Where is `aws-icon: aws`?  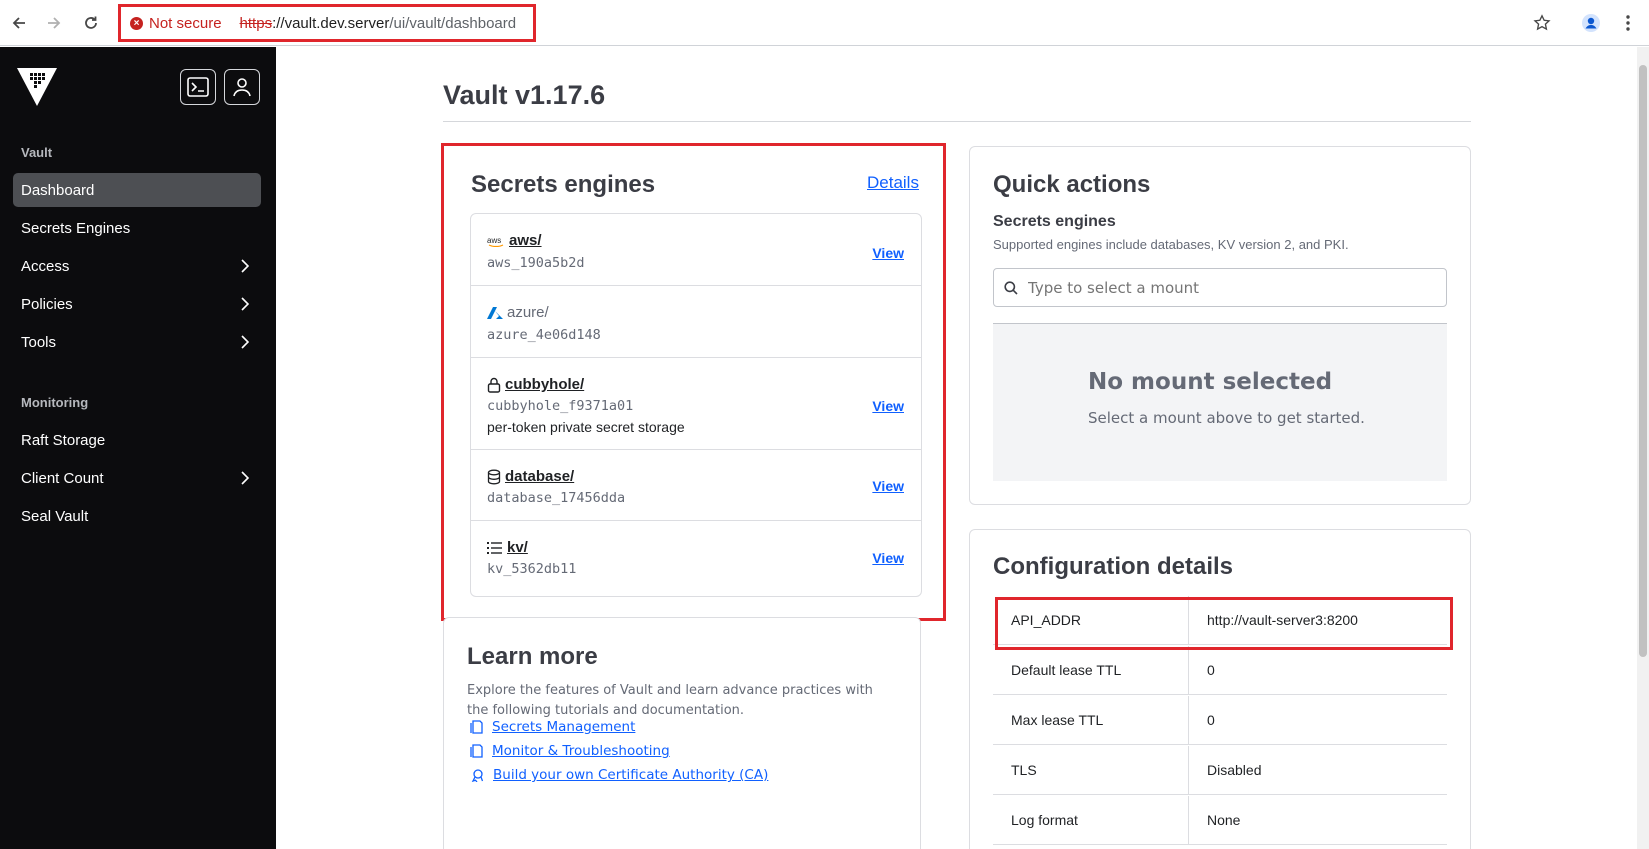 aws-icon: aws is located at coordinates (495, 241).